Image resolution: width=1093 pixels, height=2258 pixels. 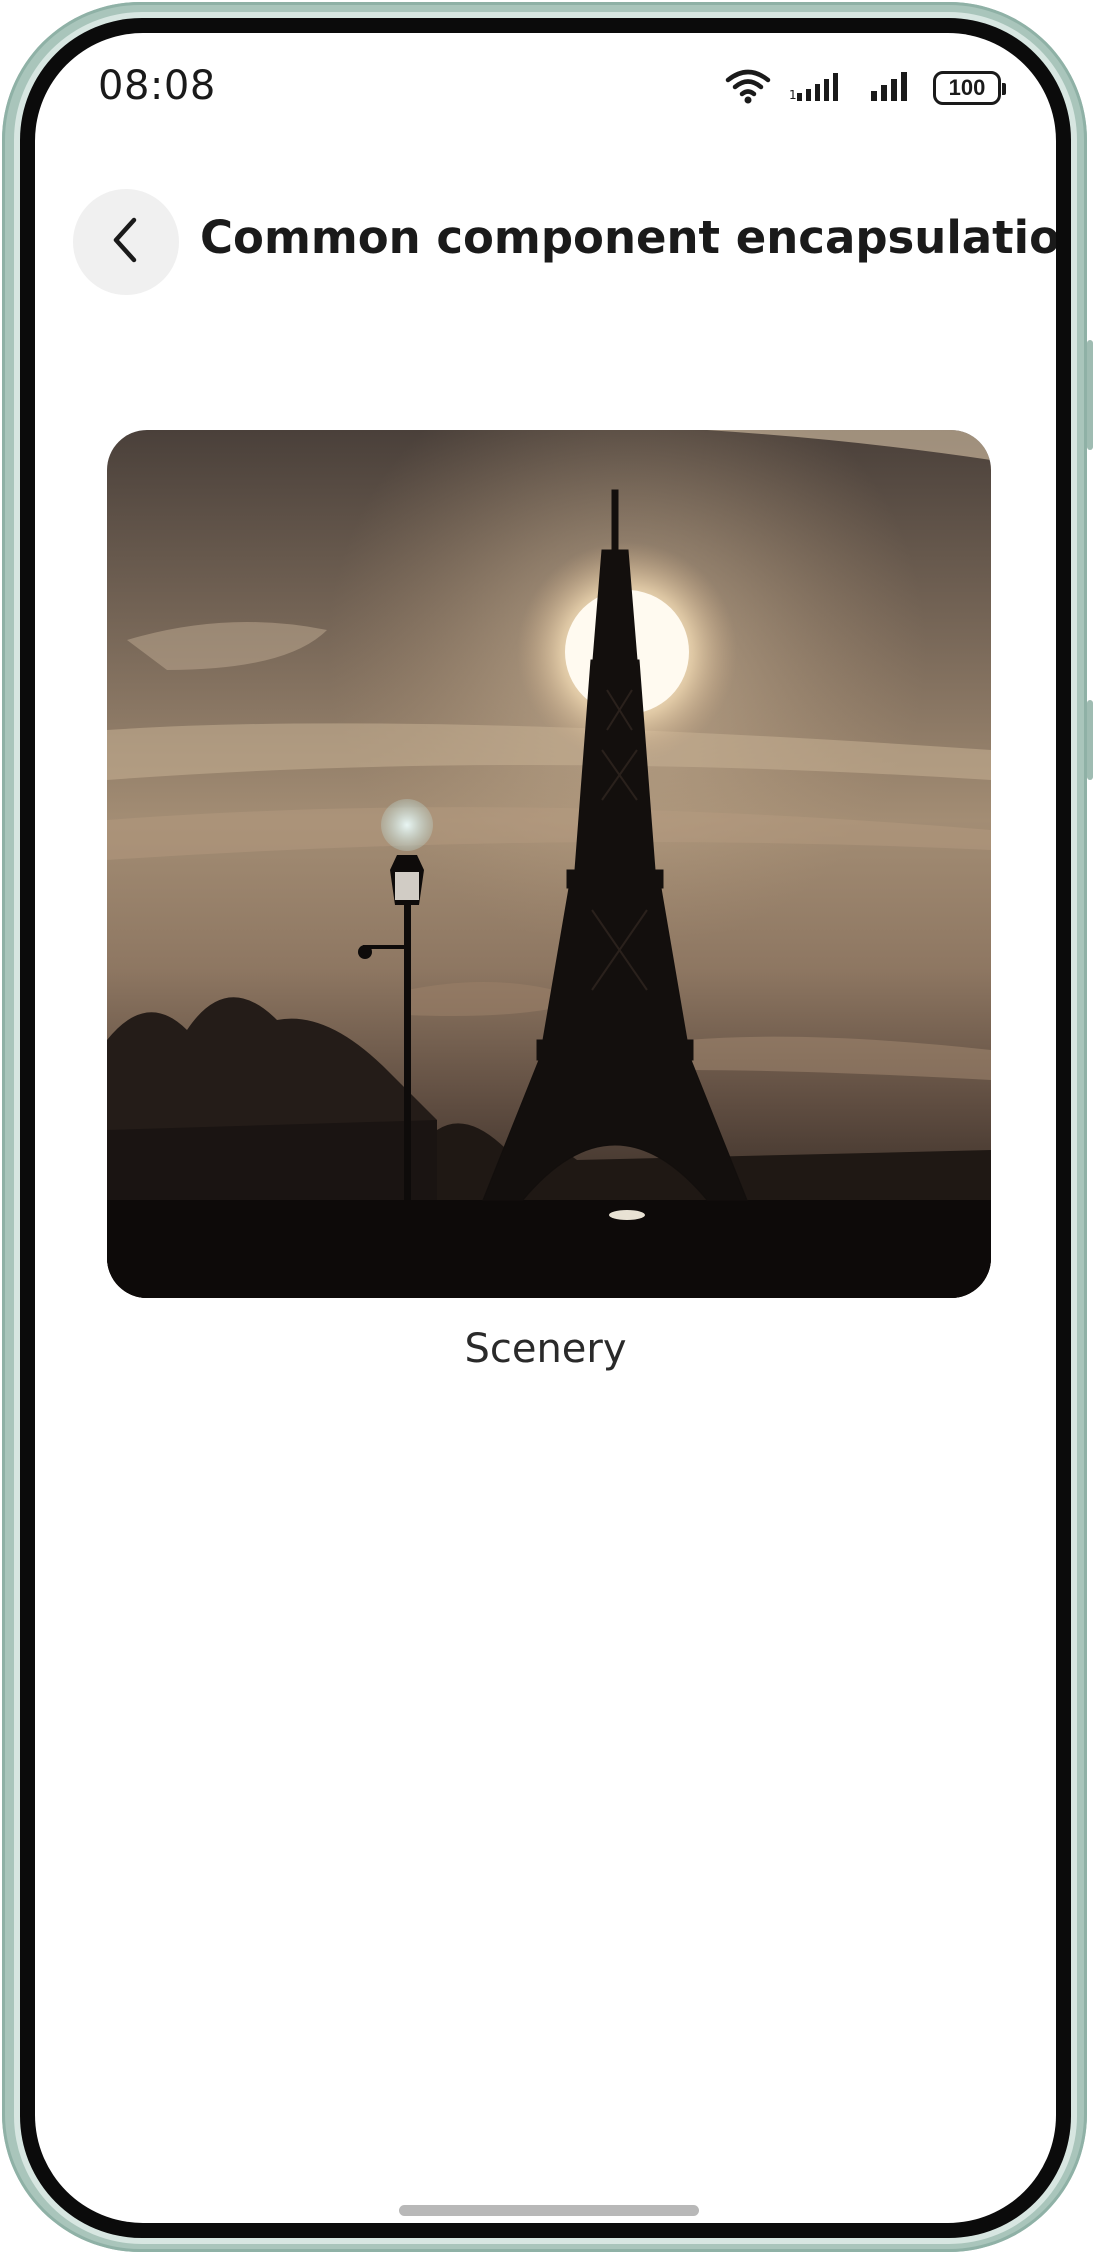 What do you see at coordinates (865, 88) in the screenshot?
I see `status-icons: 1 100` at bounding box center [865, 88].